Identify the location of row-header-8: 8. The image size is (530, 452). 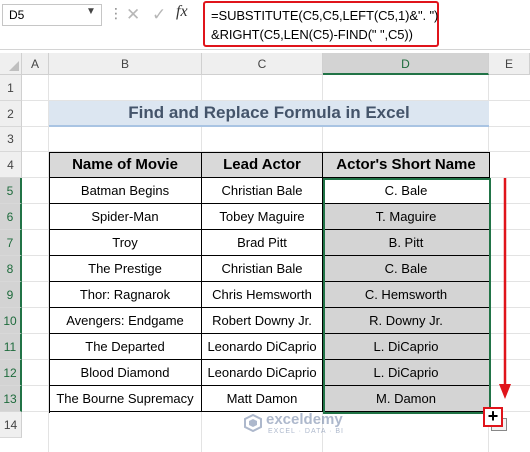
(11, 269).